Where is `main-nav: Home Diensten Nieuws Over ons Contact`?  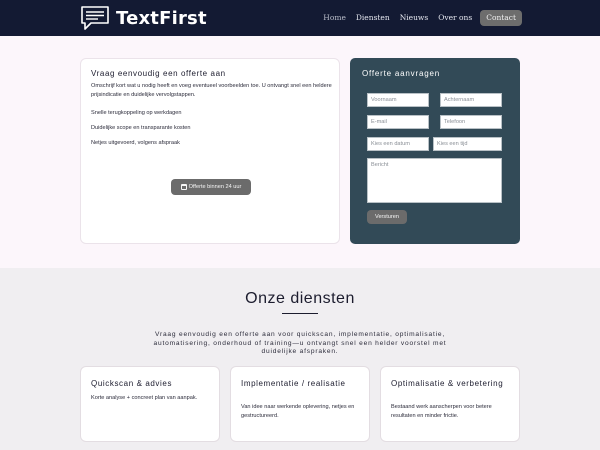
main-nav: Home Diensten Nieuws Over ons Contact is located at coordinates (417, 18).